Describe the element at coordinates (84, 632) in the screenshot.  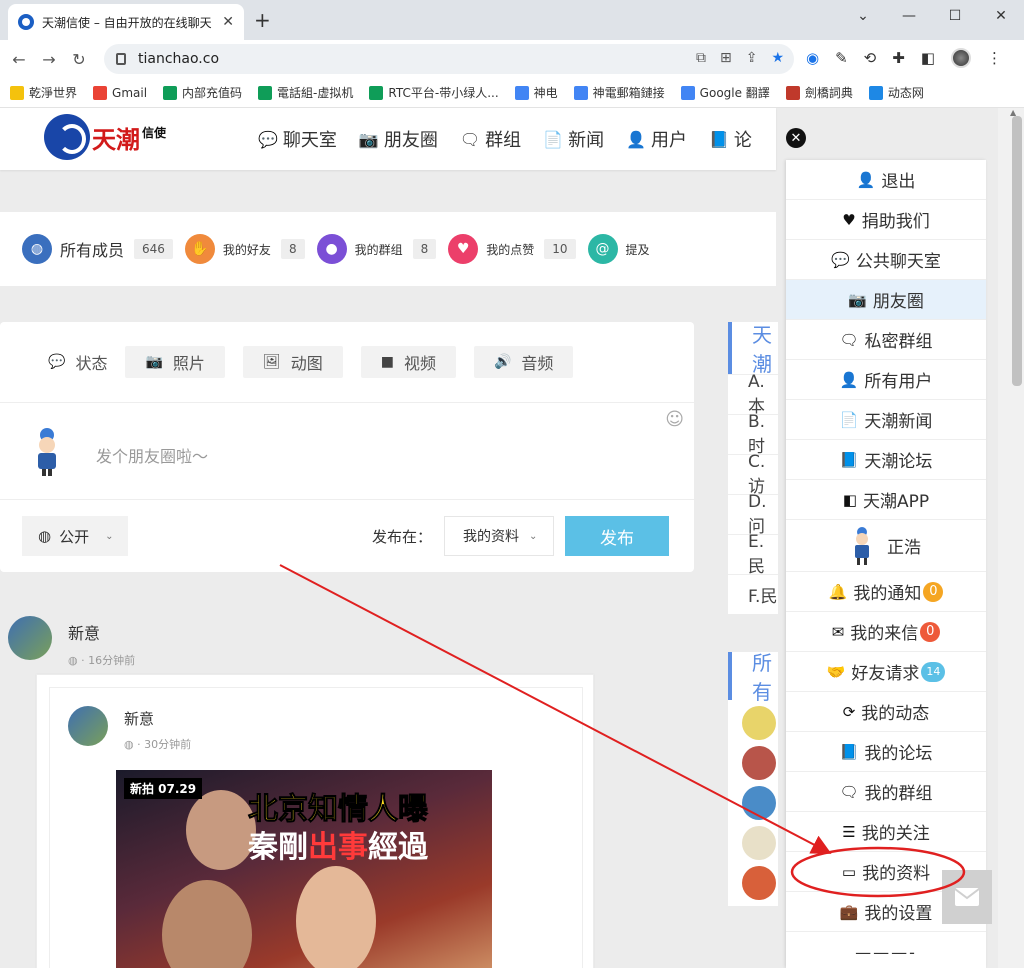
I see `post-author: 新意` at that location.